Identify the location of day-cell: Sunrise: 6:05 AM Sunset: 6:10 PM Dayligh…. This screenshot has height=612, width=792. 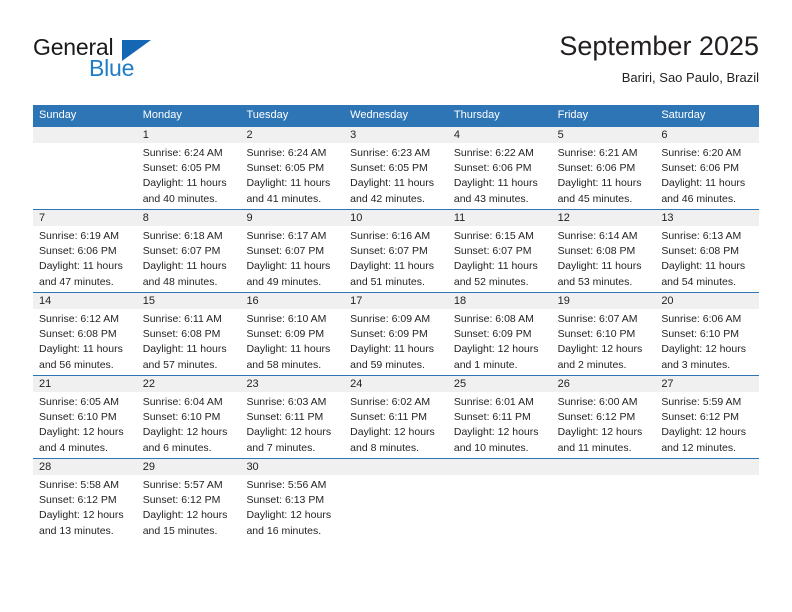
(85, 425).